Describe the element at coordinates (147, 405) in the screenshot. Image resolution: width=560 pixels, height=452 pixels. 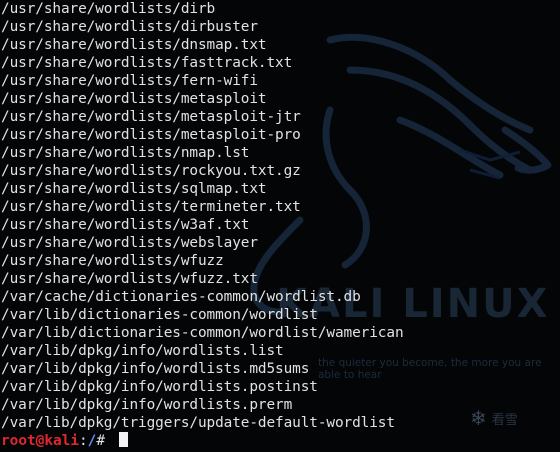
I see `output-line: /var/lib/dpkg/info/wordlists.prerm` at that location.